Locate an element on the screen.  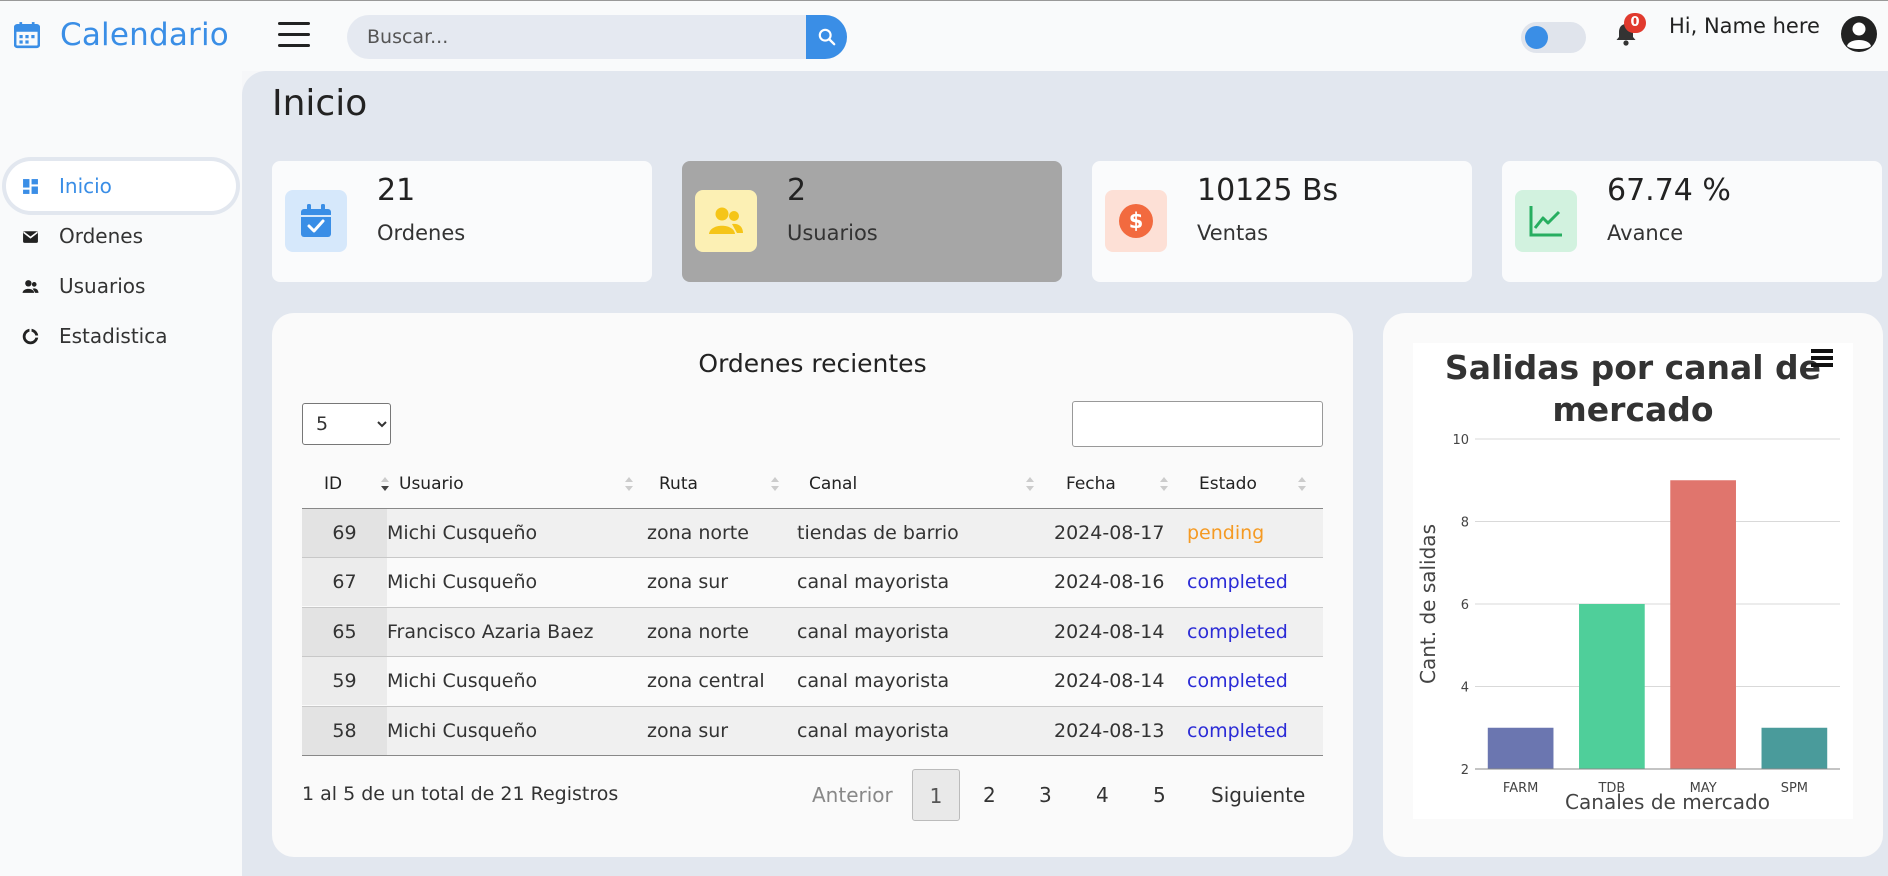
card-value: 21 is located at coordinates (396, 190).